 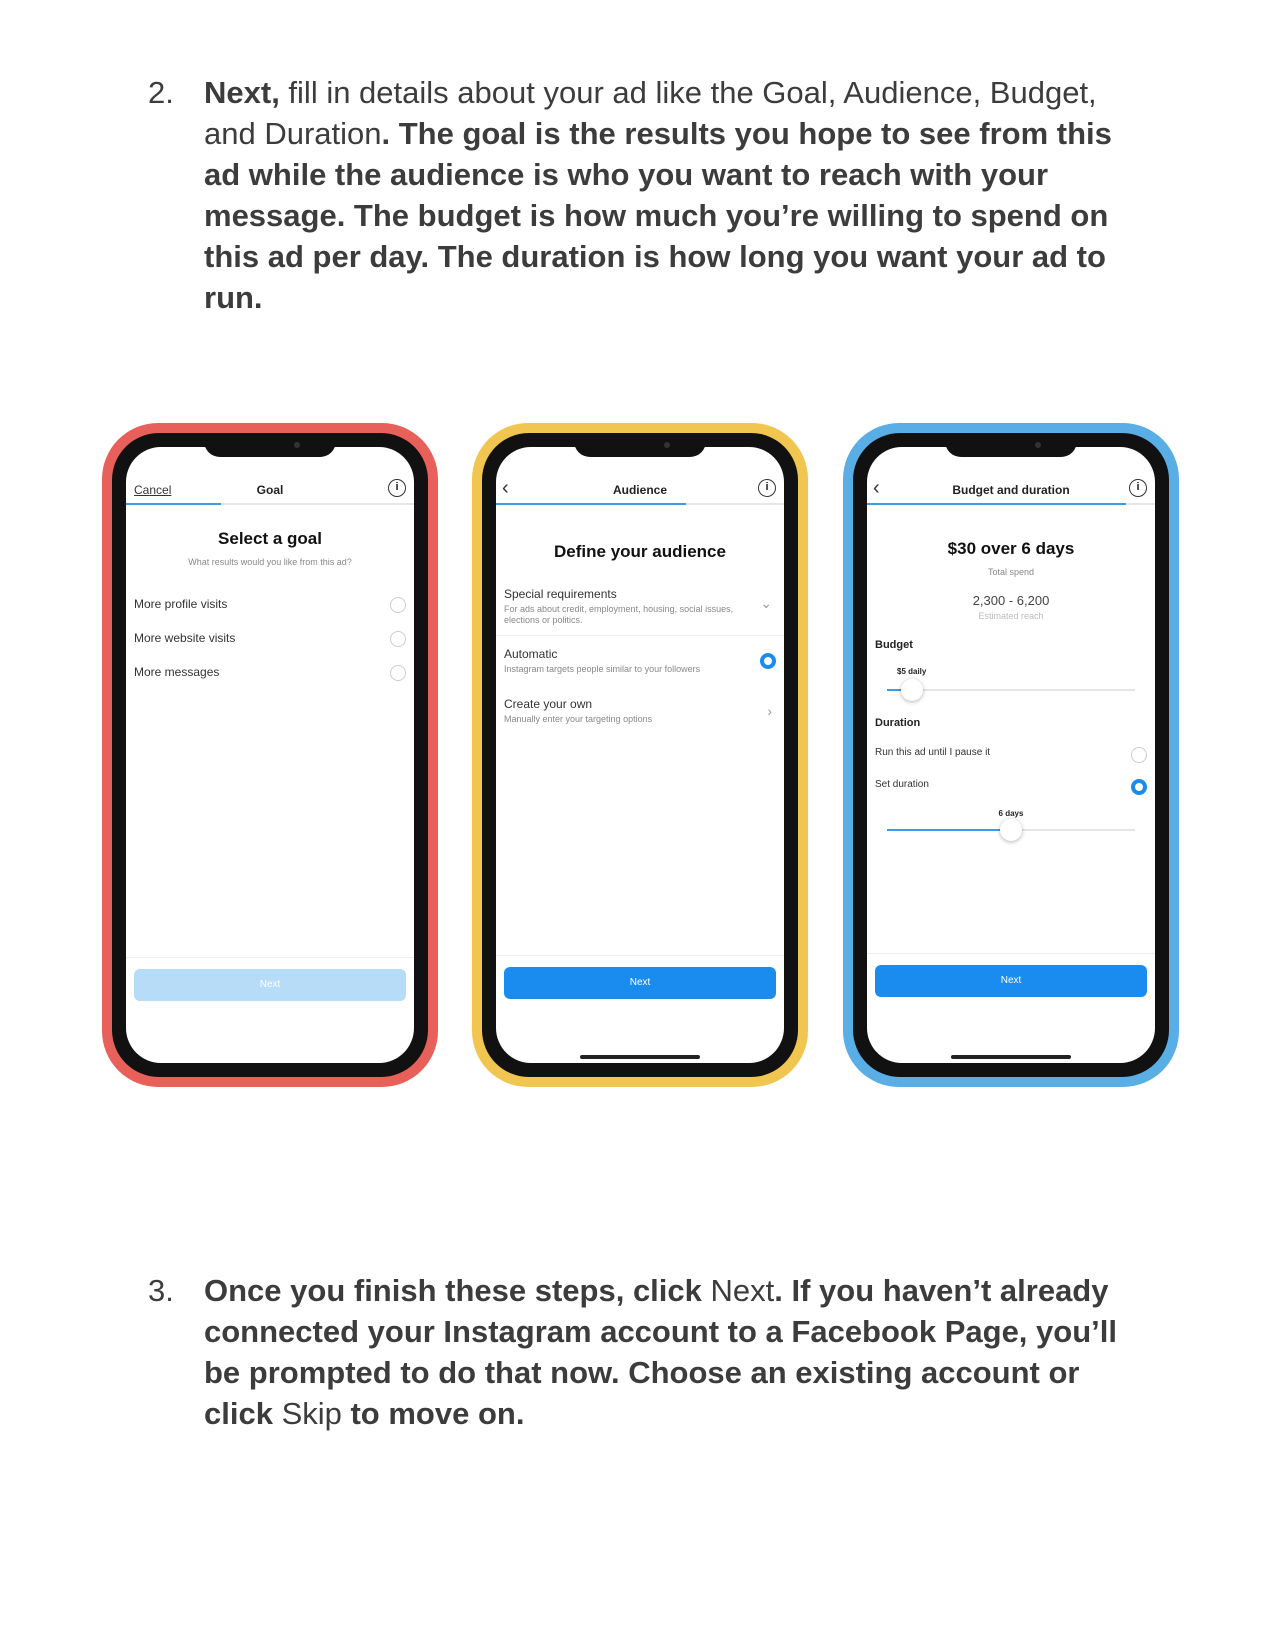 I want to click on next-keyword: Next, so click(x=742, y=1290).